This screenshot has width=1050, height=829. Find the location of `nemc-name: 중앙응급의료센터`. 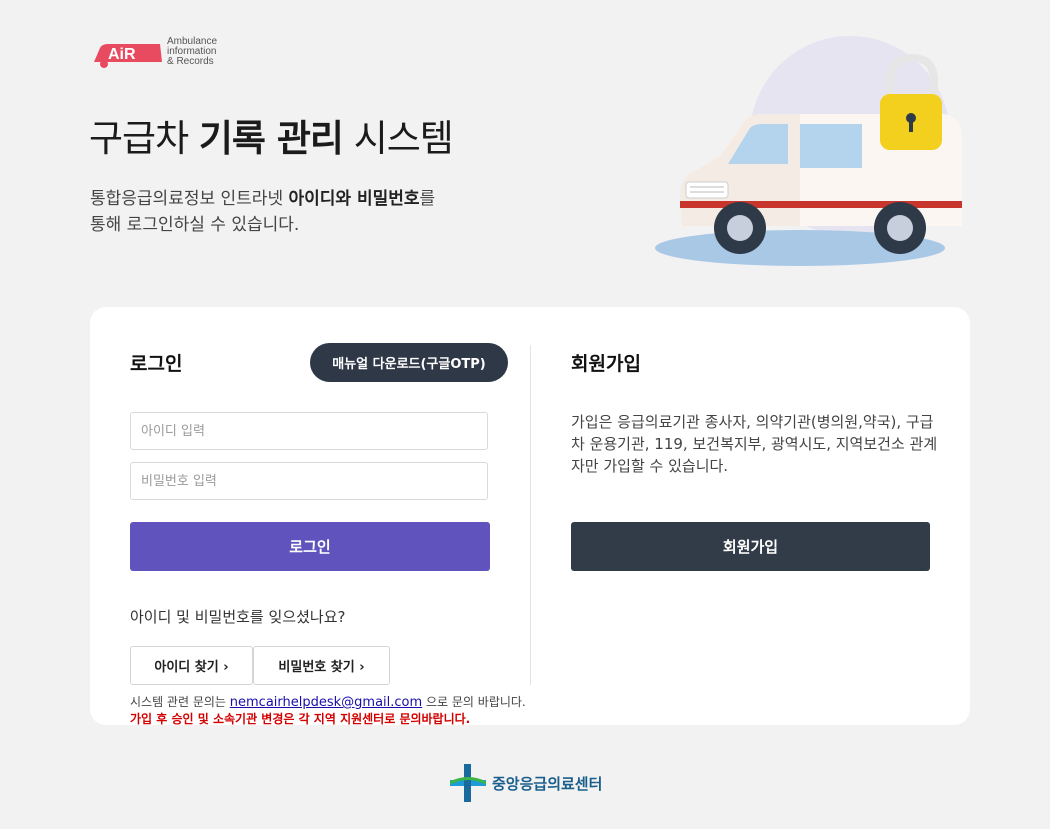

nemc-name: 중앙응급의료센터 is located at coordinates (547, 783).